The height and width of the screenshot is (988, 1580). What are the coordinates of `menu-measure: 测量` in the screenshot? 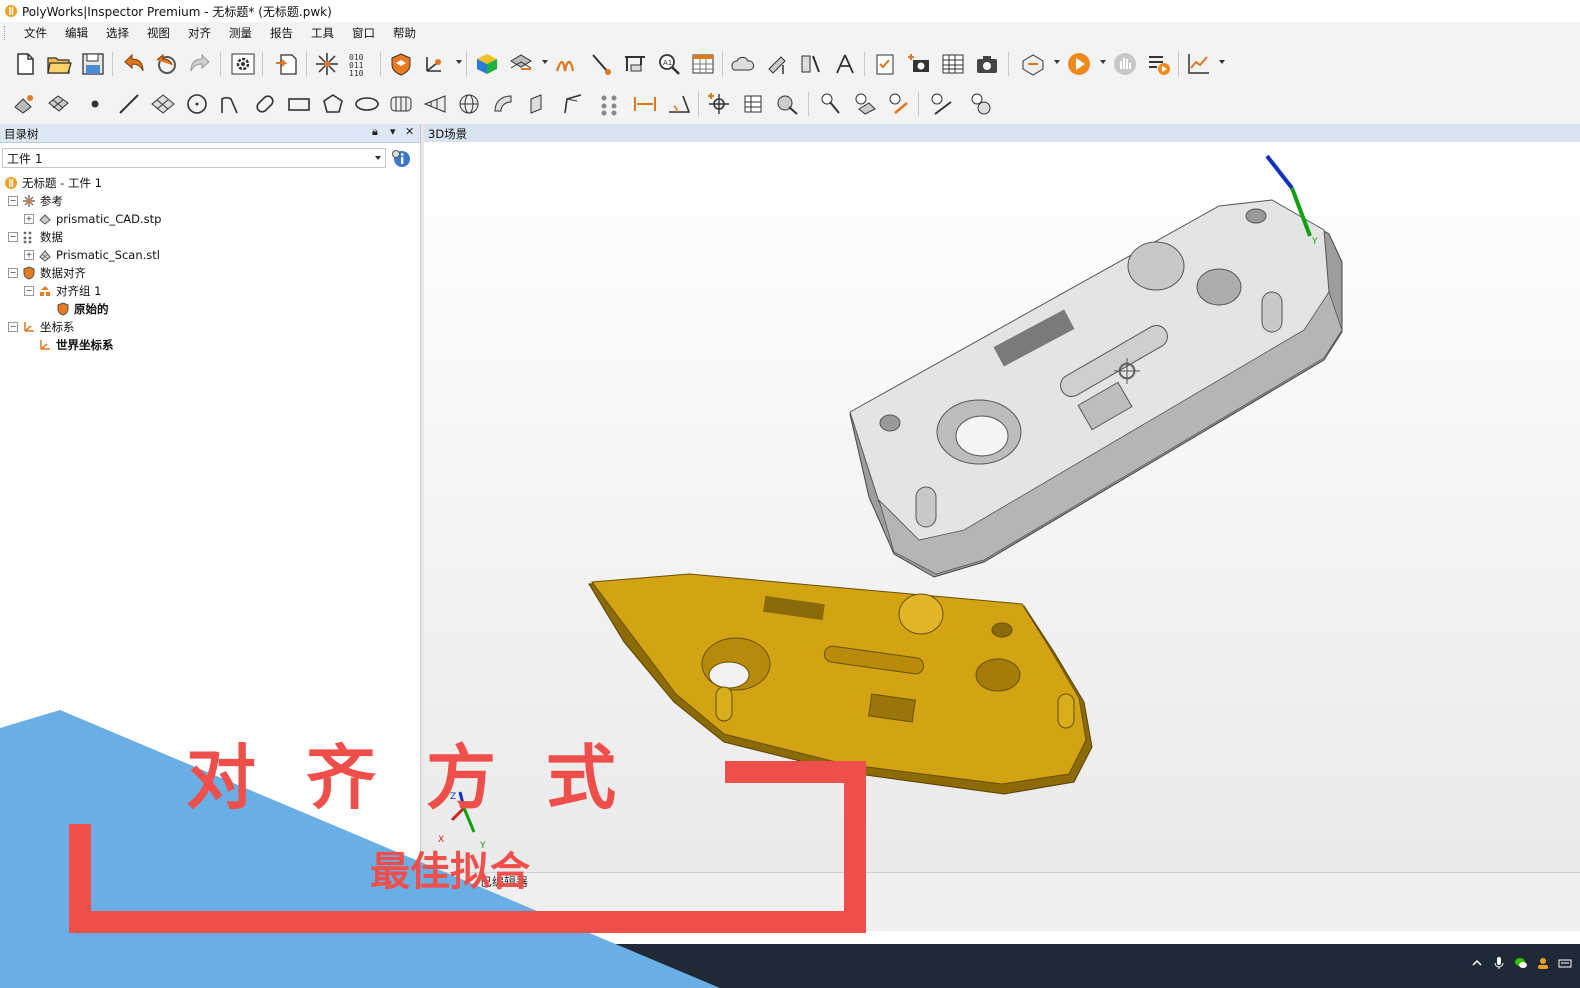 It's located at (240, 33).